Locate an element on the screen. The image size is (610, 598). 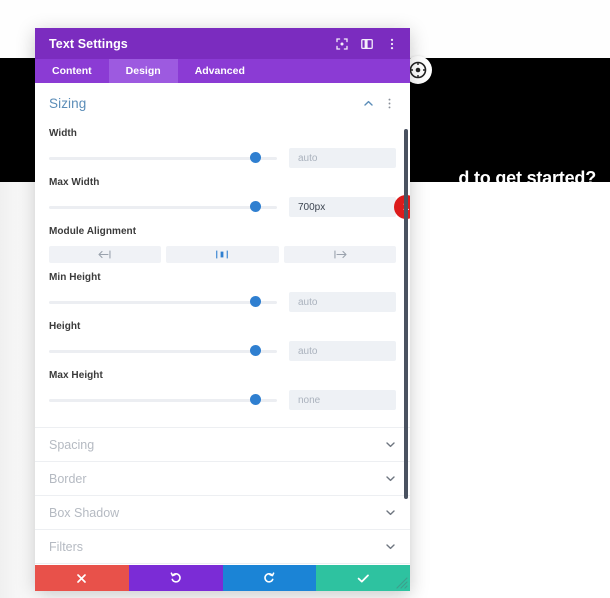
modal-header: Text Settings is located at coordinates (222, 43).